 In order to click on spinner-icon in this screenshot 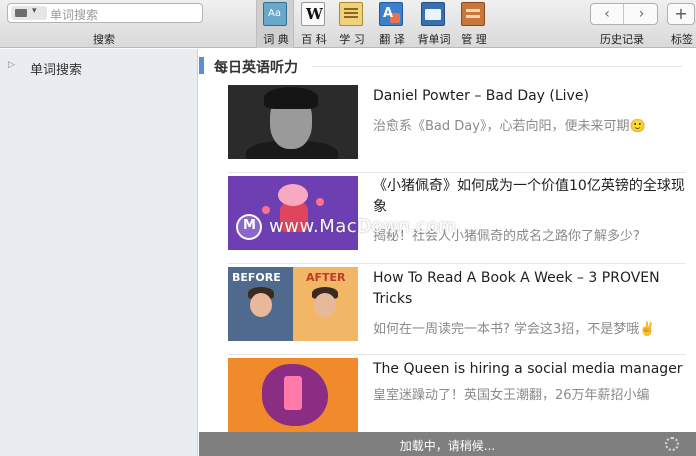, I will do `click(672, 444)`.